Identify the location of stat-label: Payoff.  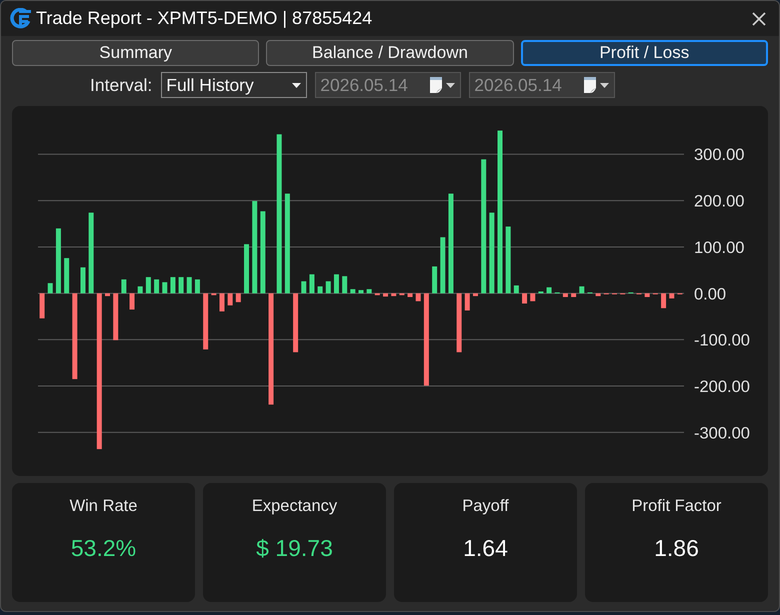
(485, 506).